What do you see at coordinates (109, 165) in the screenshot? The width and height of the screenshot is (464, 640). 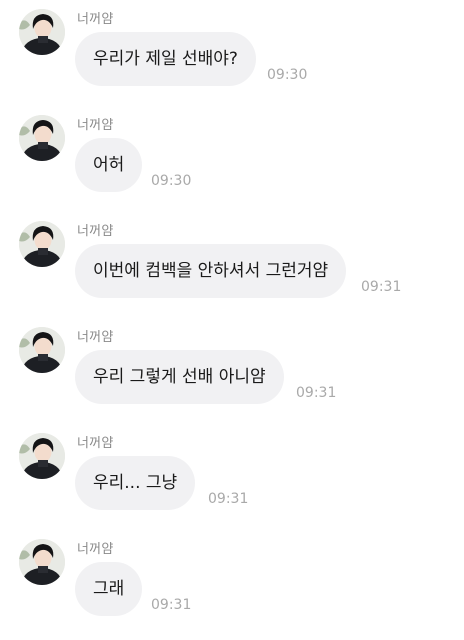 I see `message-bubble: 어허` at bounding box center [109, 165].